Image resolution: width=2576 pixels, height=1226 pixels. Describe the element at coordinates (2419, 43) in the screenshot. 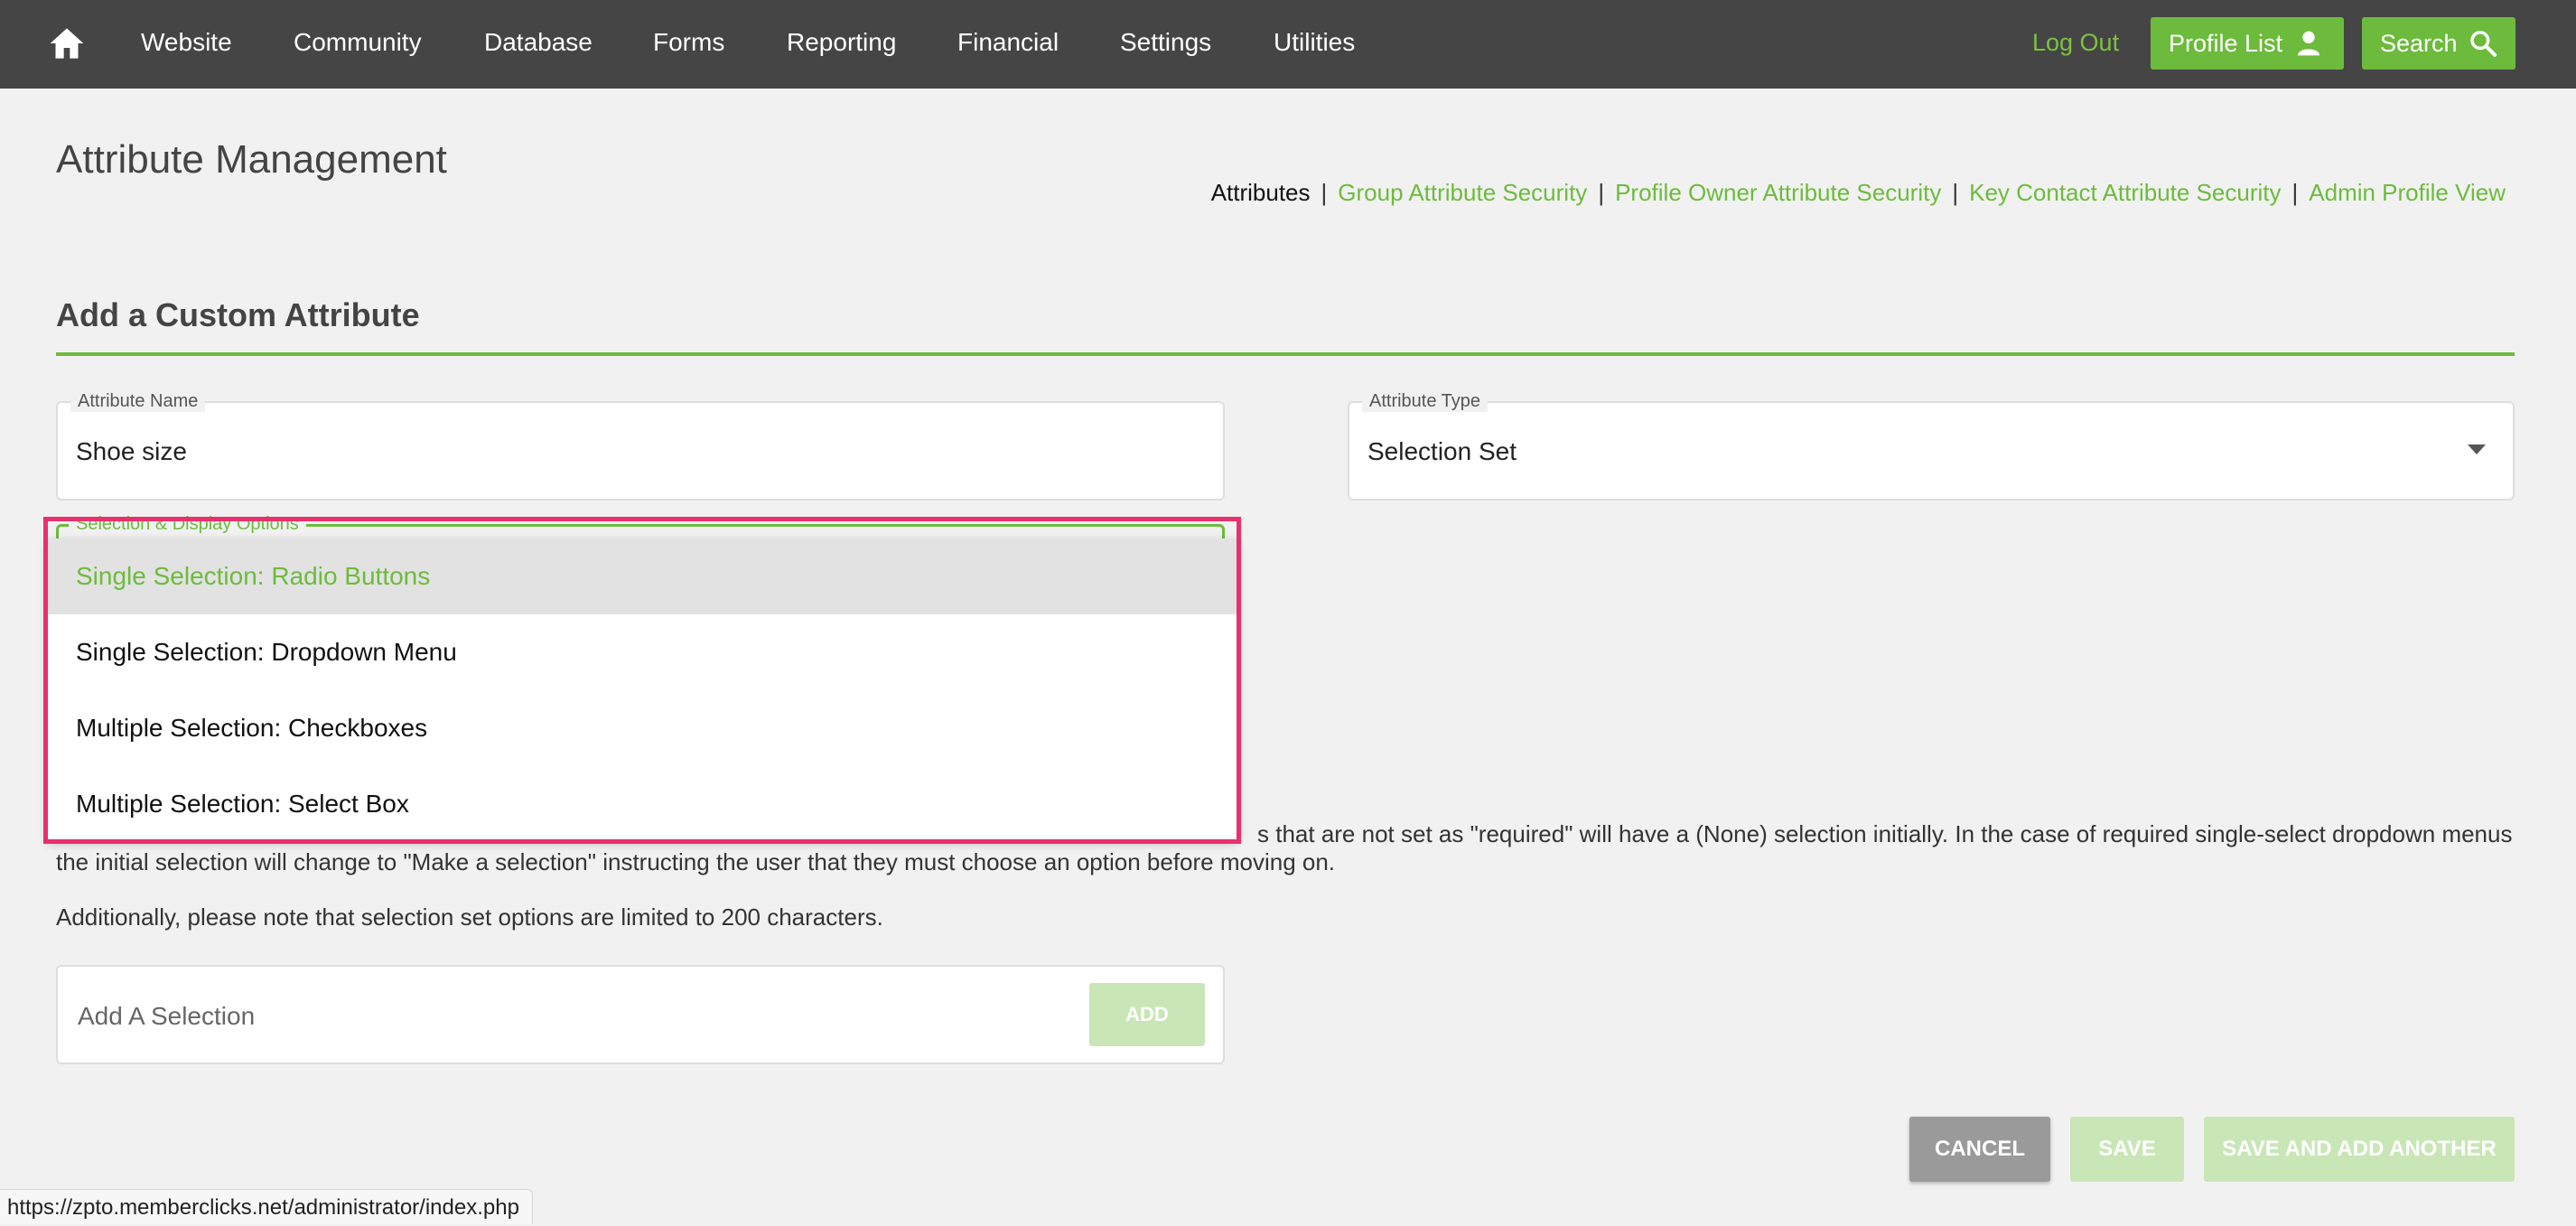

I see `search-label: Search` at that location.